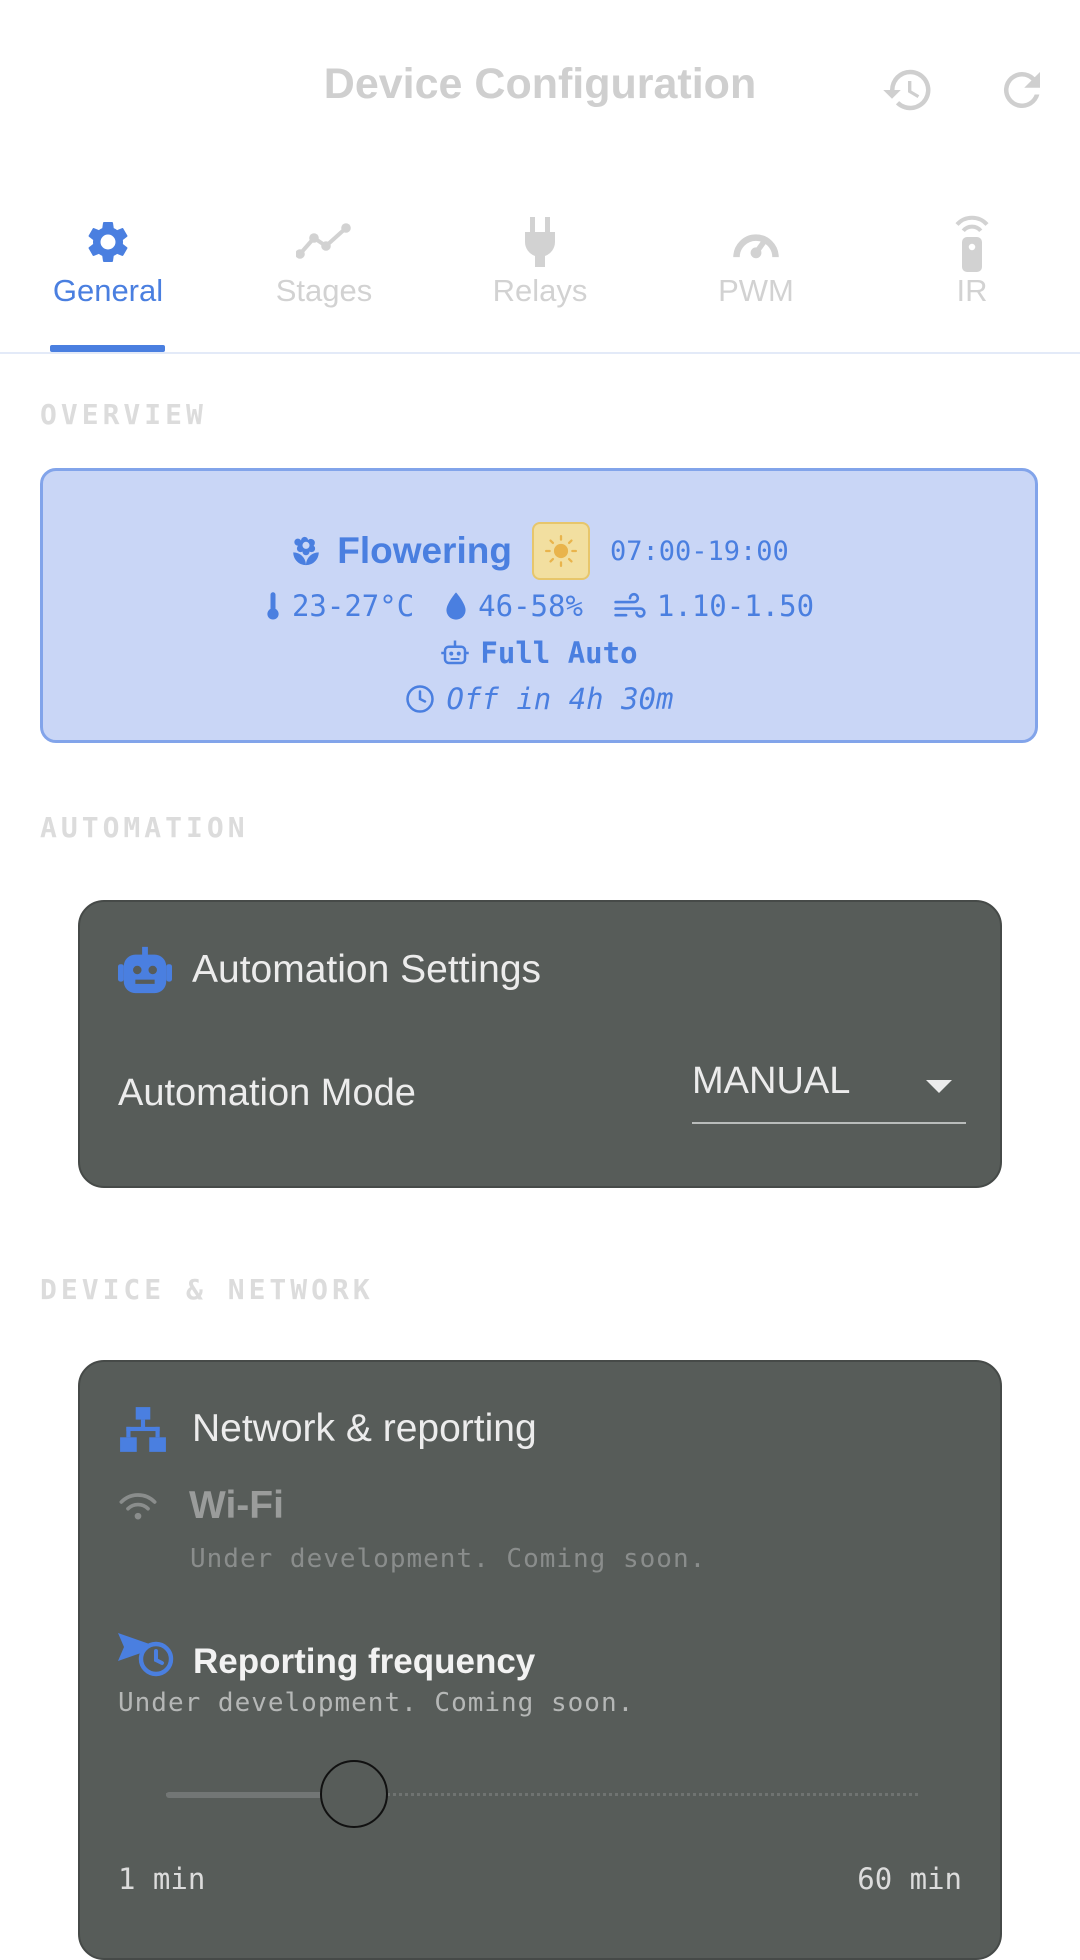  Describe the element at coordinates (108, 290) in the screenshot. I see `tab-general-label: General` at that location.